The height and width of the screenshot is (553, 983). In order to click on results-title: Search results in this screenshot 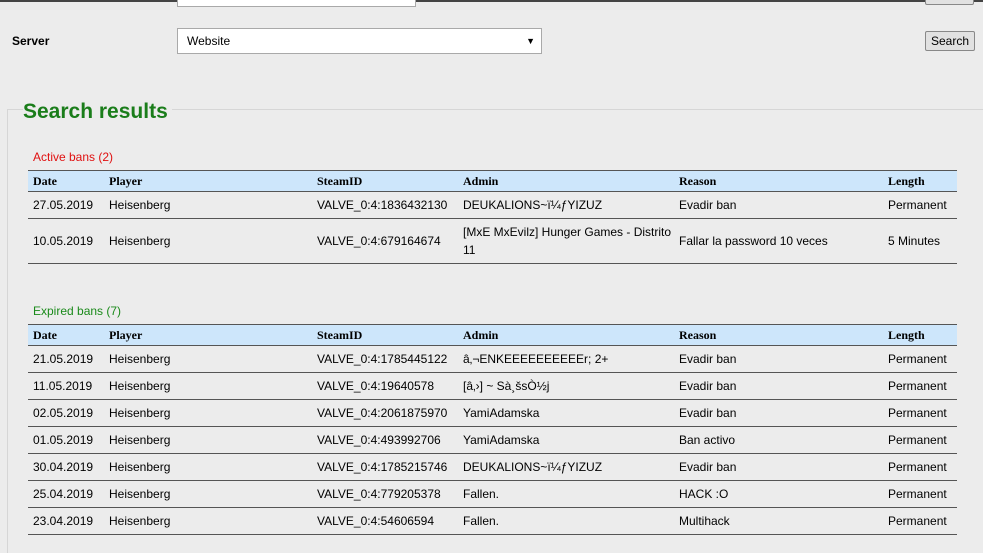, I will do `click(97, 112)`.